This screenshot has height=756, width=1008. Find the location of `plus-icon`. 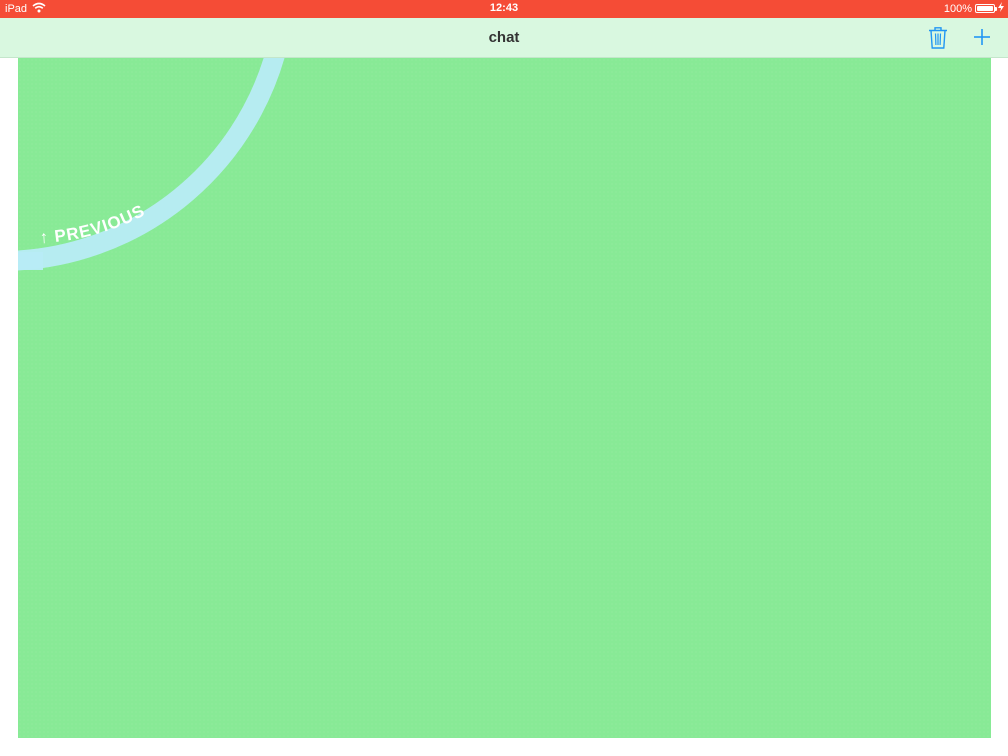

plus-icon is located at coordinates (982, 37).